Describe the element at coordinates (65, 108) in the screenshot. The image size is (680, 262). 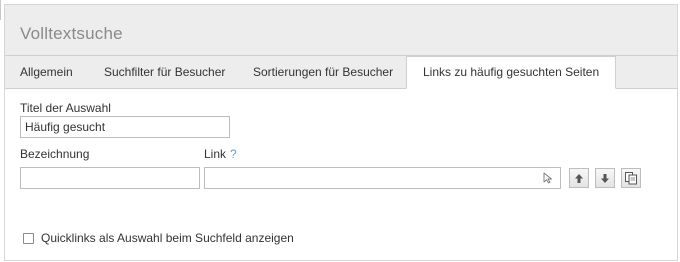
I see `selection-title-label: Titel der Auswahl` at that location.